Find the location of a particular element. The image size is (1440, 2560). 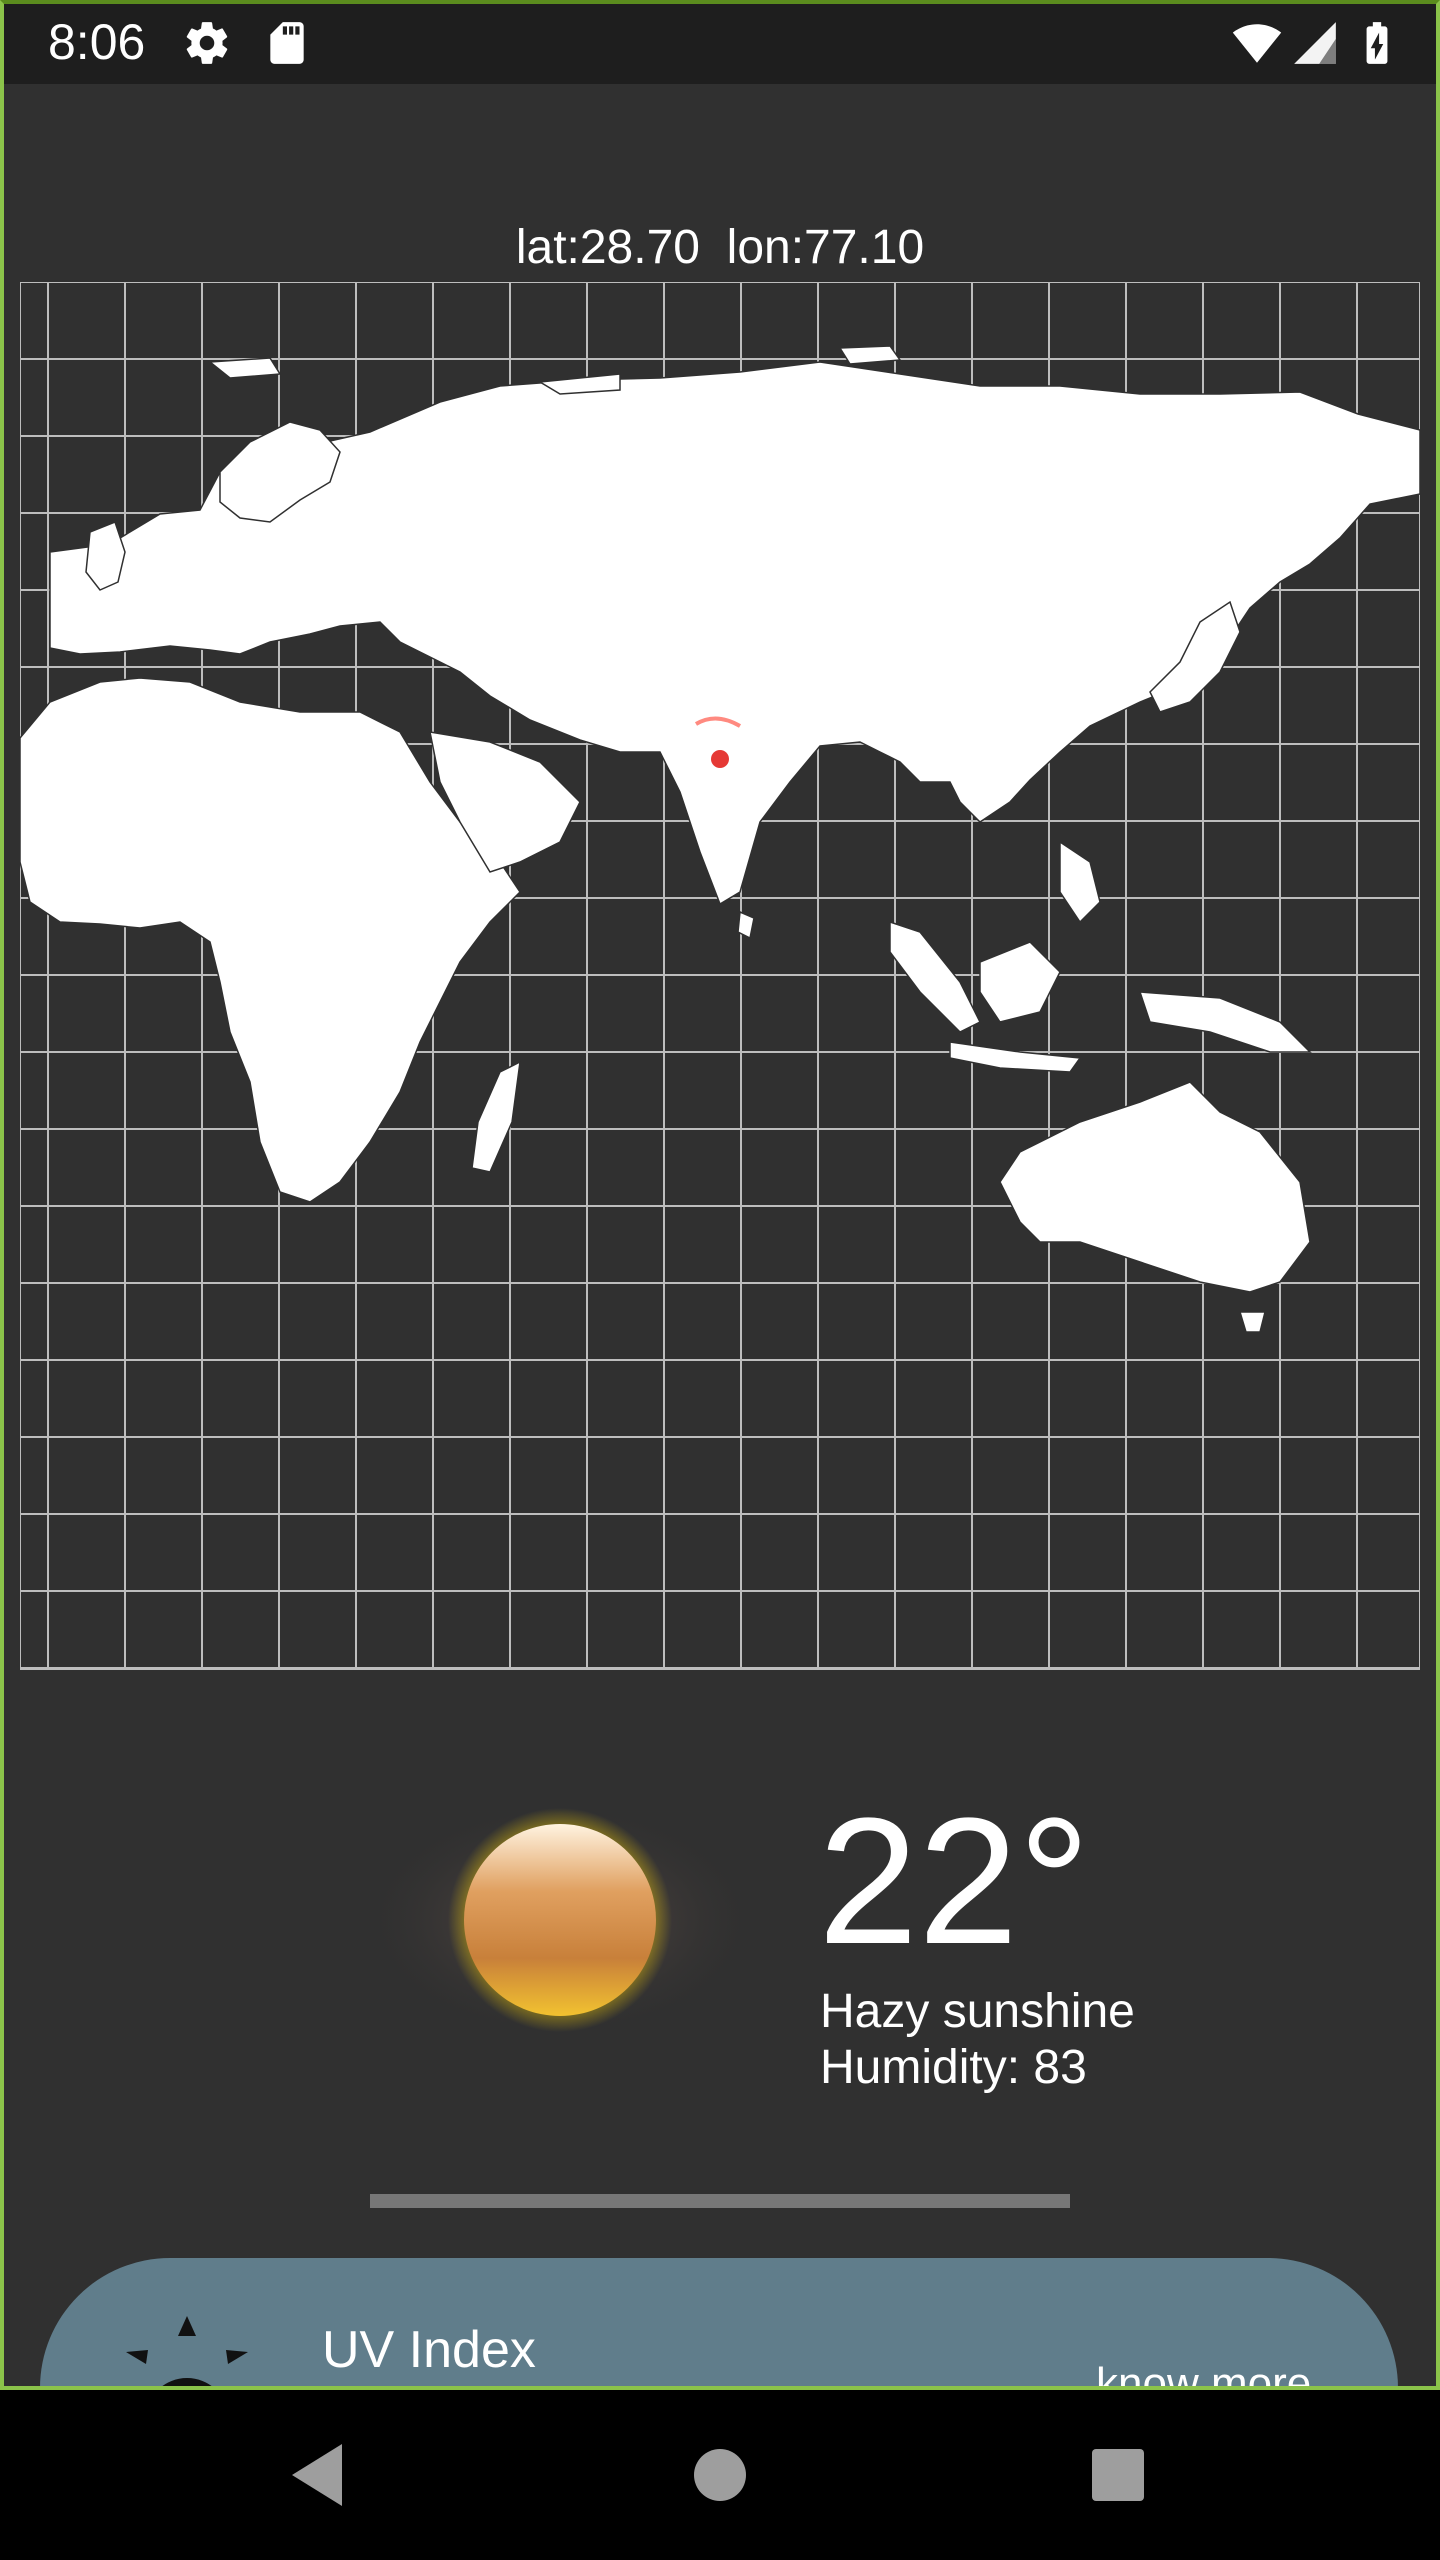

uv-index-card: UV Index know more is located at coordinates (719, 2323).